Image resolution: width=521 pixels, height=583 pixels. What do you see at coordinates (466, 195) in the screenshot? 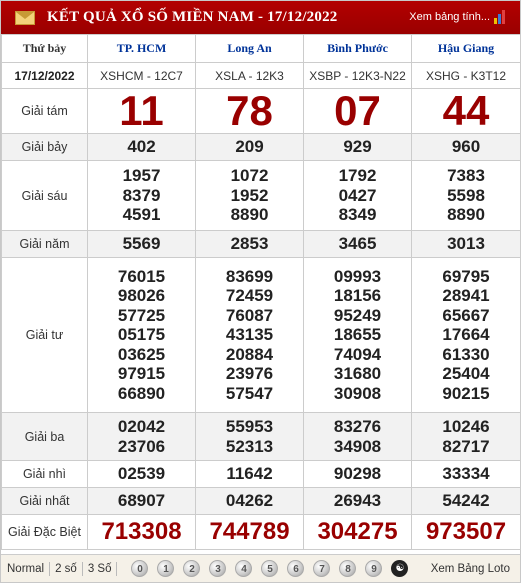
I see `prize-number: 5598` at bounding box center [466, 195].